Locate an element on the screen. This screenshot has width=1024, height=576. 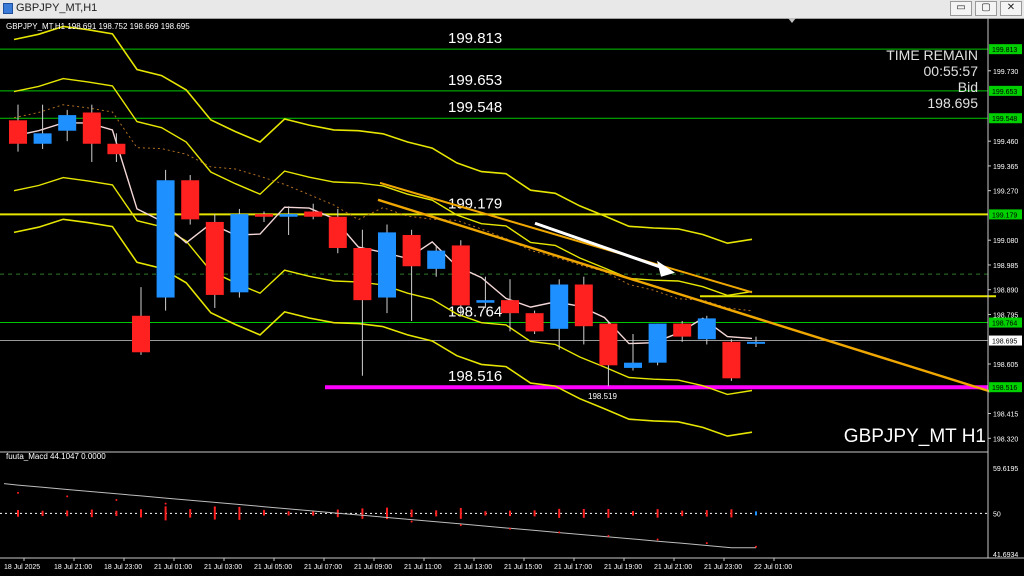
macd-label: fuuta_Macd 44.1047 0.0000 is located at coordinates (56, 456).